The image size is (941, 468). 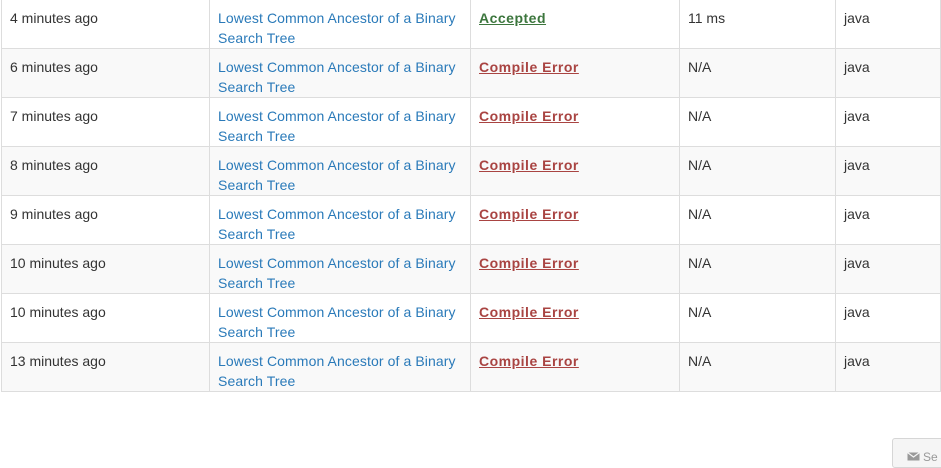 What do you see at coordinates (512, 18) in the screenshot?
I see `status-link: Accepted` at bounding box center [512, 18].